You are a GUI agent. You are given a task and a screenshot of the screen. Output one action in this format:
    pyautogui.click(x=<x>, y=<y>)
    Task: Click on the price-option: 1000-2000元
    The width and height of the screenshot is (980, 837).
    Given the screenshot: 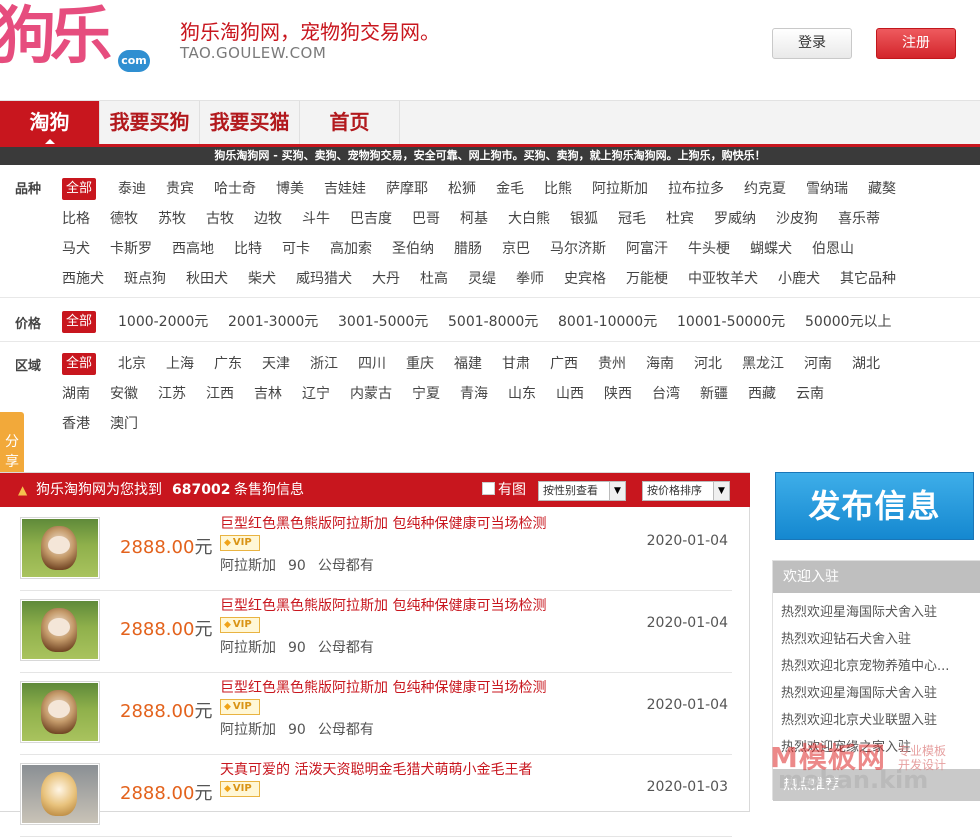 What is the action you would take?
    pyautogui.click(x=163, y=322)
    